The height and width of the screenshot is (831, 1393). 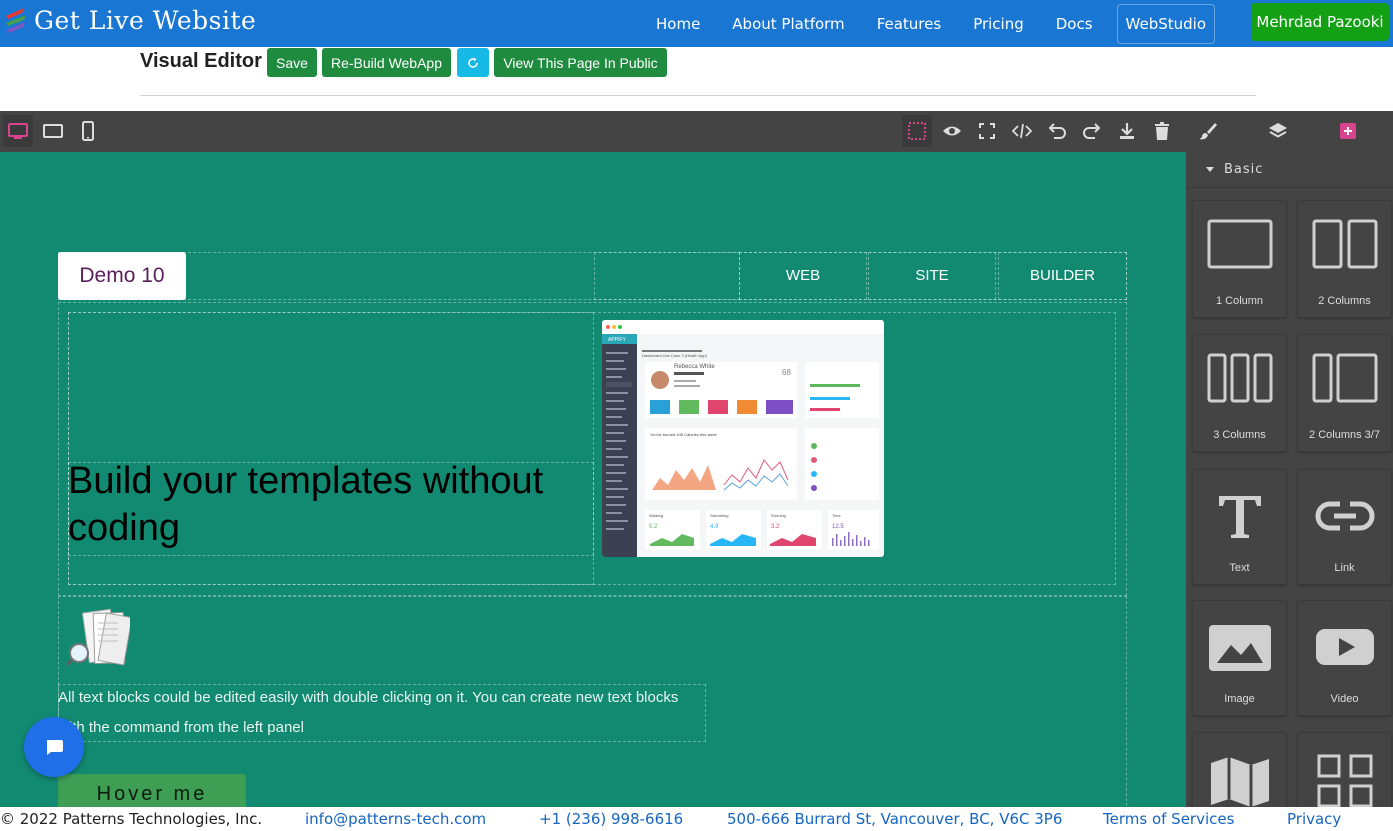 What do you see at coordinates (917, 131) in the screenshot?
I see `select-outline-icon` at bounding box center [917, 131].